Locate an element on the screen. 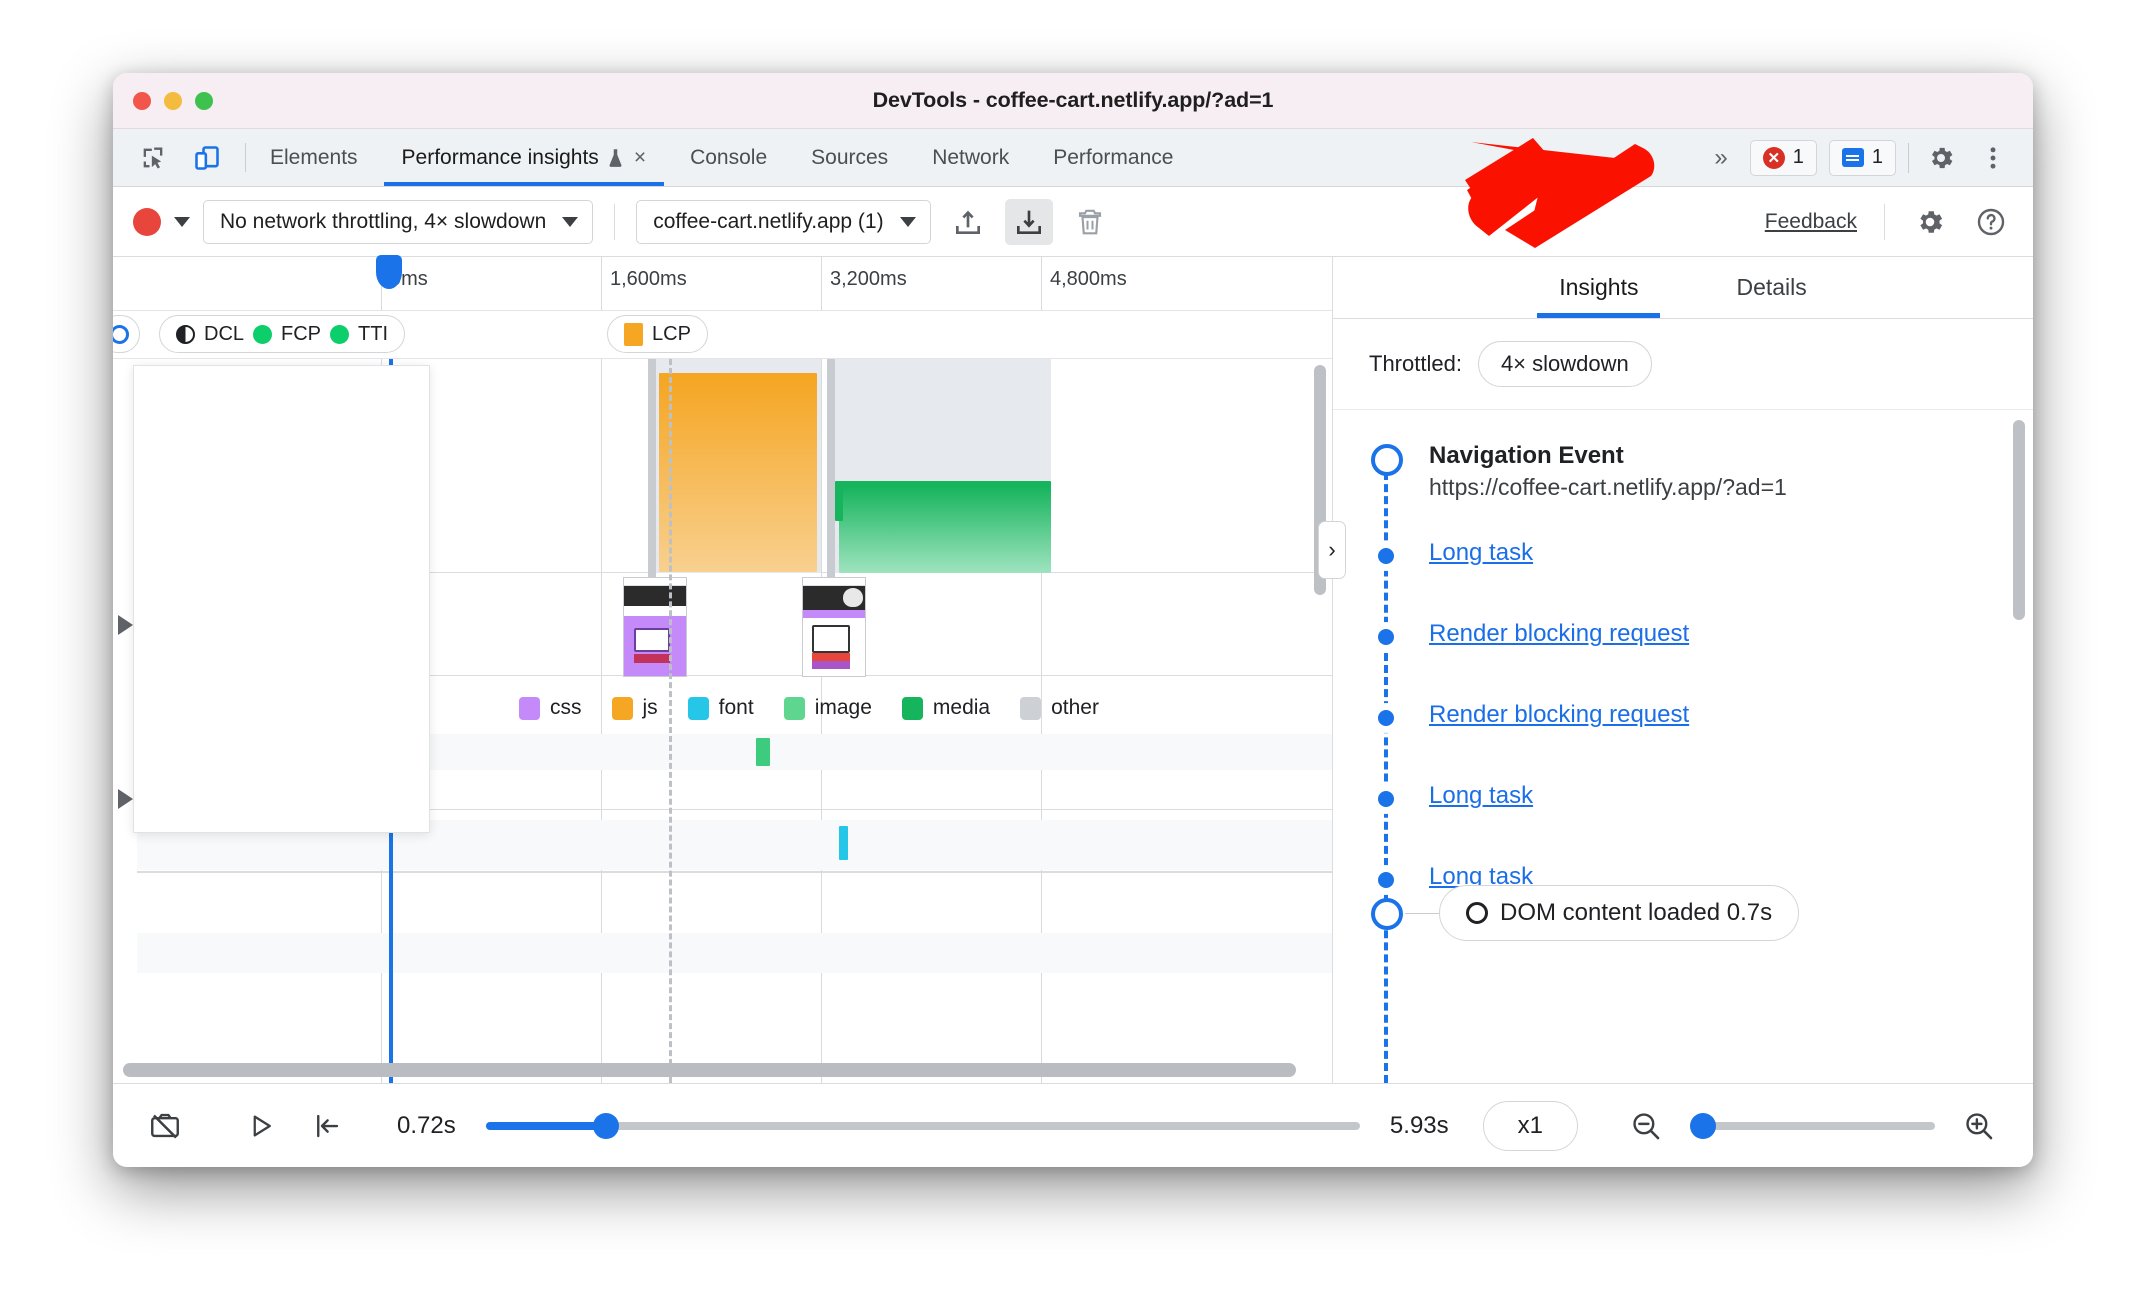  record-dropdown-icon is located at coordinates (182, 221).